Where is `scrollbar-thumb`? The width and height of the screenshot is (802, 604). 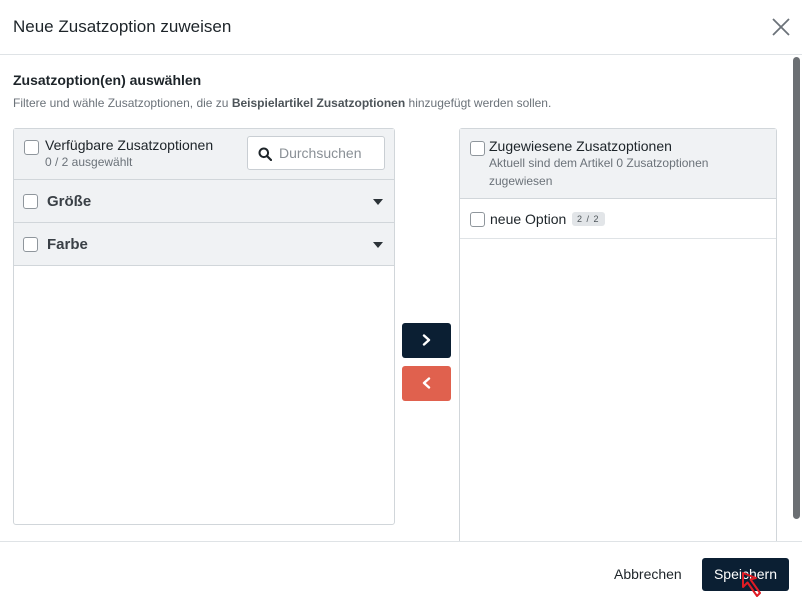 scrollbar-thumb is located at coordinates (796, 288).